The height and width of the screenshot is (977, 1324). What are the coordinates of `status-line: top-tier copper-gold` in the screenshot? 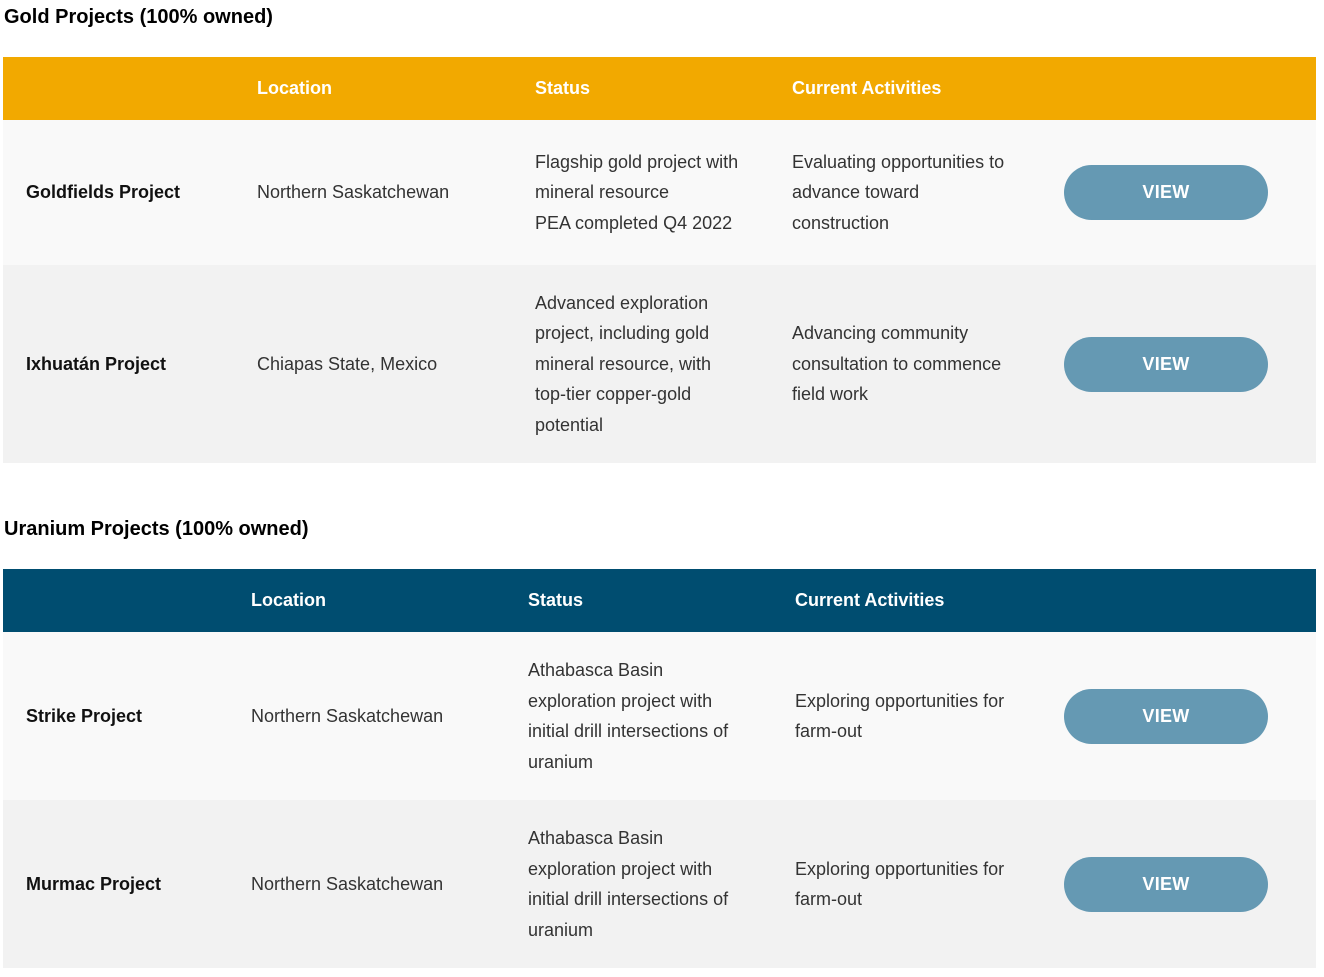 It's located at (613, 394).